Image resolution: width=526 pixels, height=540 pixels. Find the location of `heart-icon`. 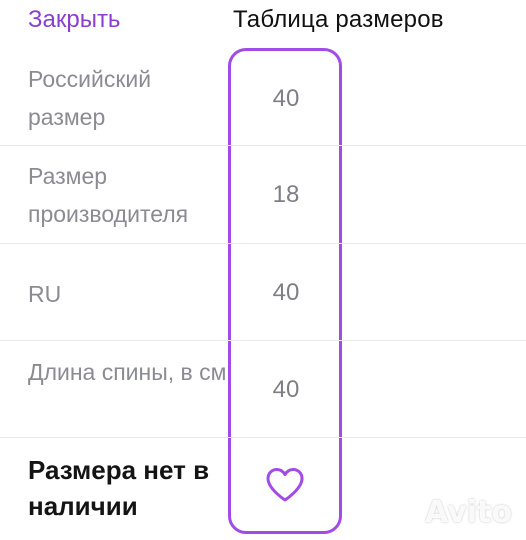

heart-icon is located at coordinates (285, 485).